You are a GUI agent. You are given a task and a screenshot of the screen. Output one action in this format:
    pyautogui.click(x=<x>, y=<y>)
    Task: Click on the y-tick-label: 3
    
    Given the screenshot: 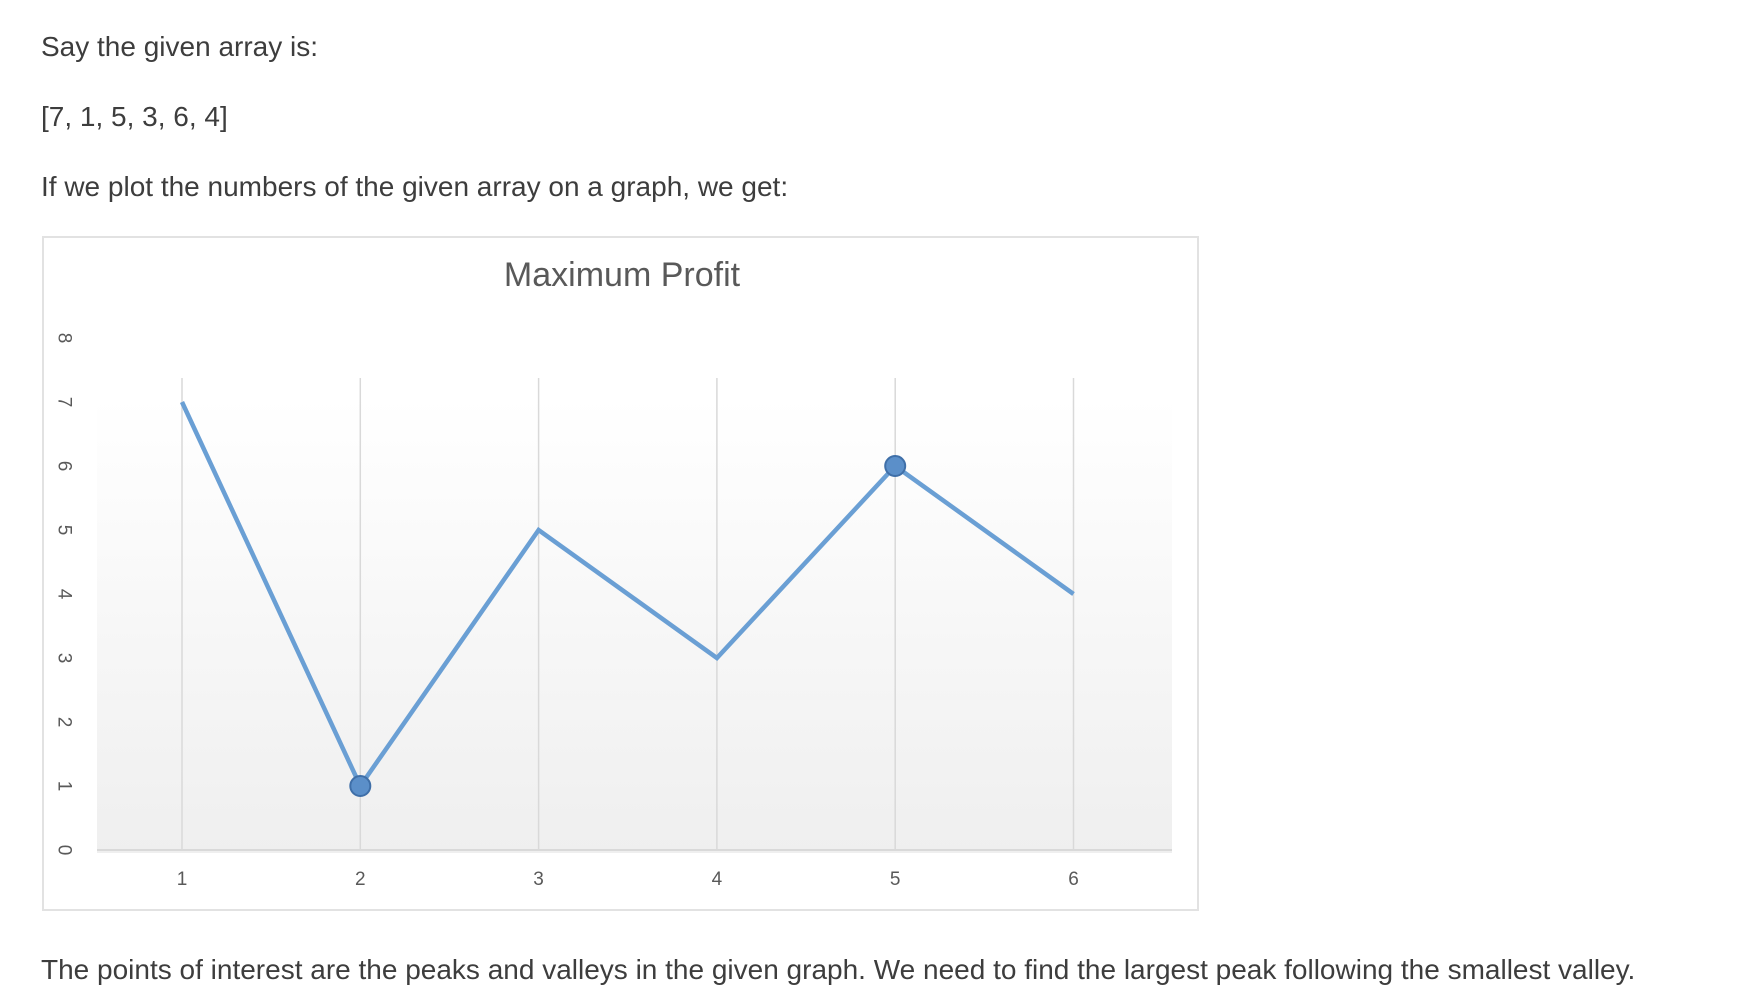 What is the action you would take?
    pyautogui.click(x=64, y=658)
    